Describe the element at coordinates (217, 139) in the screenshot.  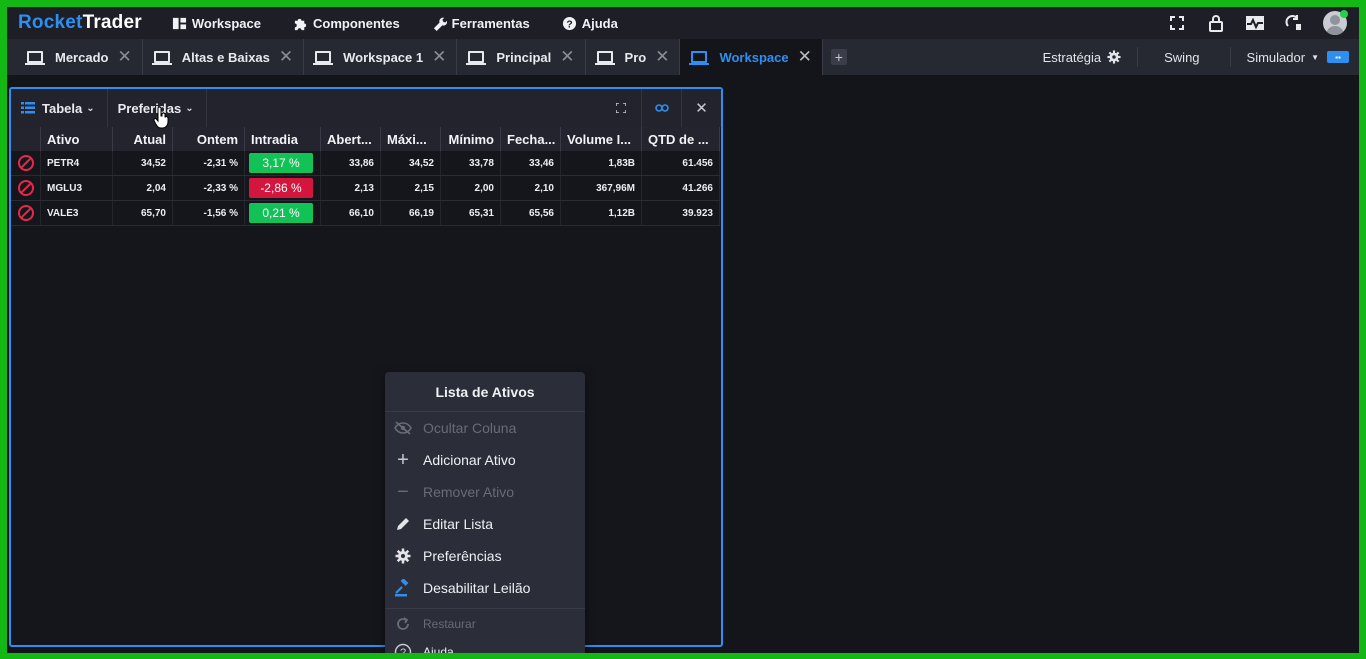
I see `col-ontem-label: Ontem` at that location.